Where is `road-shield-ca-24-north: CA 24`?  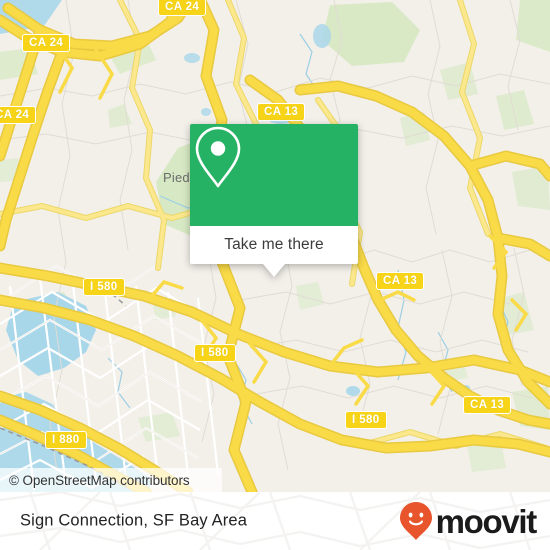 road-shield-ca-24-north: CA 24 is located at coordinates (182, 8).